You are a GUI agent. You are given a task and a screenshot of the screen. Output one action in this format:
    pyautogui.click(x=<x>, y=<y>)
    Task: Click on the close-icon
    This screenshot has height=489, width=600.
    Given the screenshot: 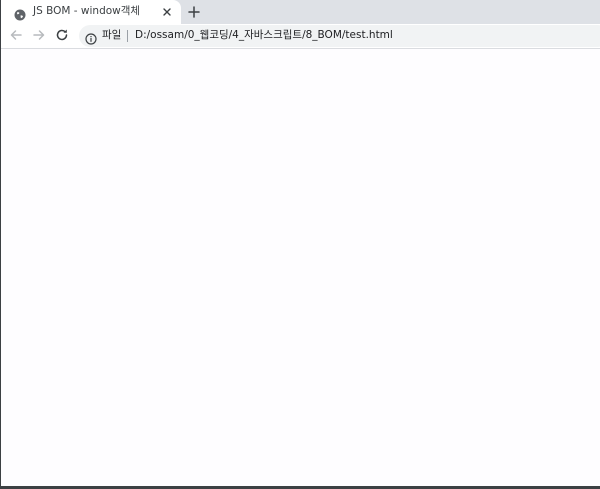 What is the action you would take?
    pyautogui.click(x=167, y=12)
    